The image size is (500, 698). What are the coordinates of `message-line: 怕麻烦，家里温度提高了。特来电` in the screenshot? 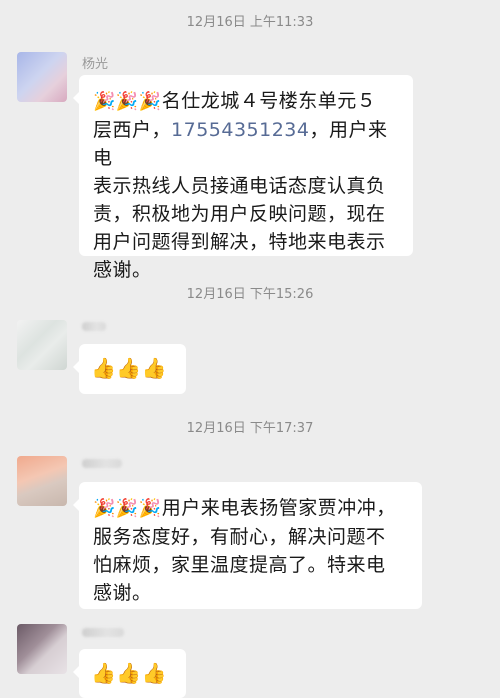 It's located at (239, 565).